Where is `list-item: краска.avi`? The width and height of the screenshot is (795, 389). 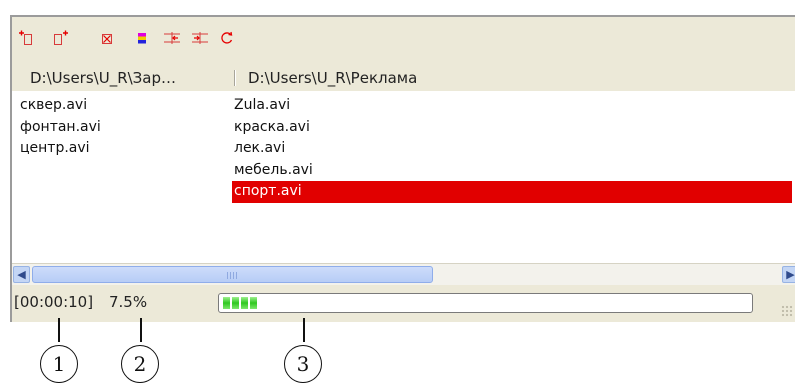
list-item: краска.avi is located at coordinates (512, 128).